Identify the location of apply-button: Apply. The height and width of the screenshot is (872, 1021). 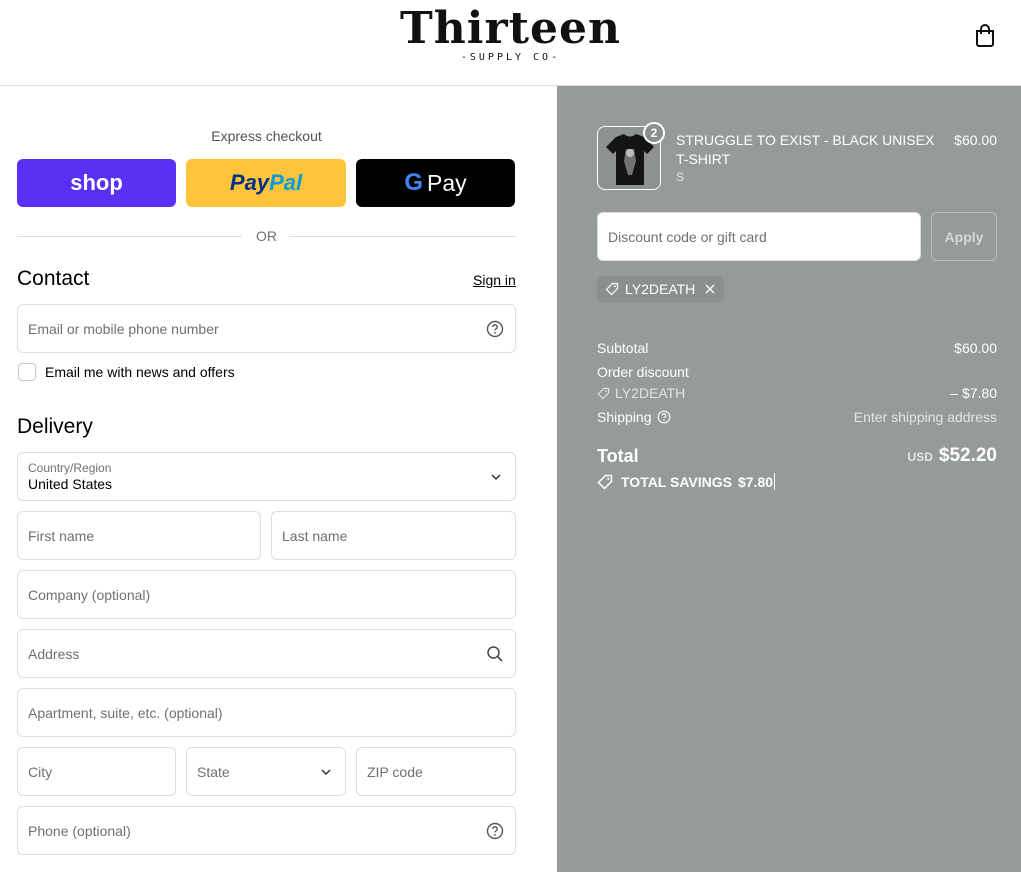
(964, 236).